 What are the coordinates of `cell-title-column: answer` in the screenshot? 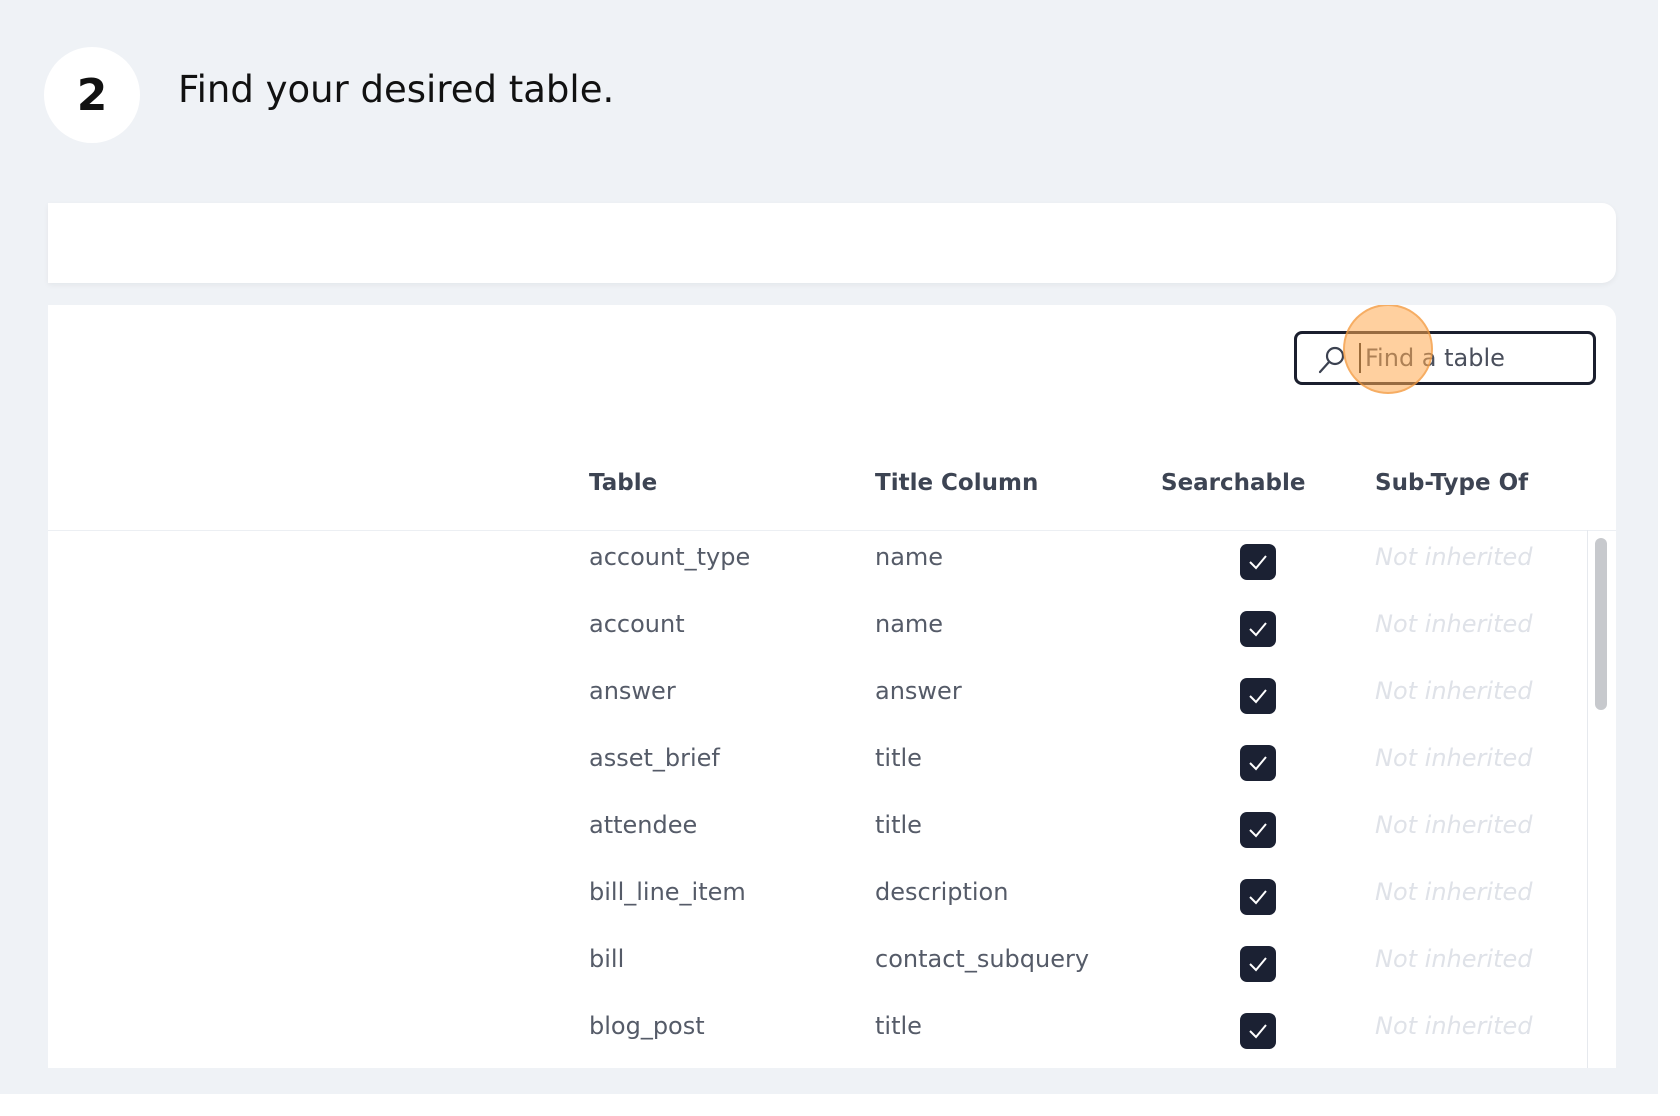 It's located at (918, 691).